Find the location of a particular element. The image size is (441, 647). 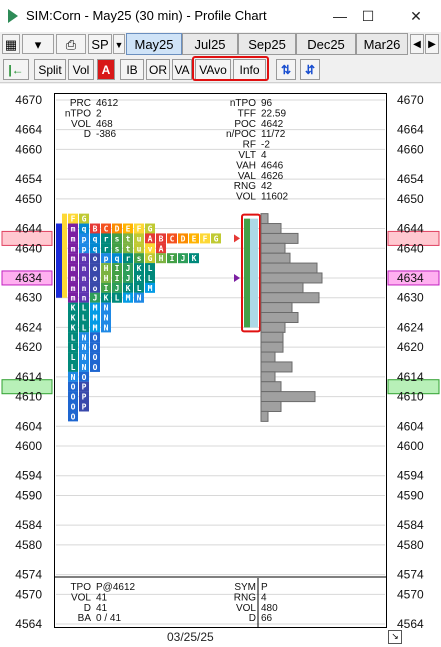

right-tick-label: 4570 is located at coordinates (410, 594).